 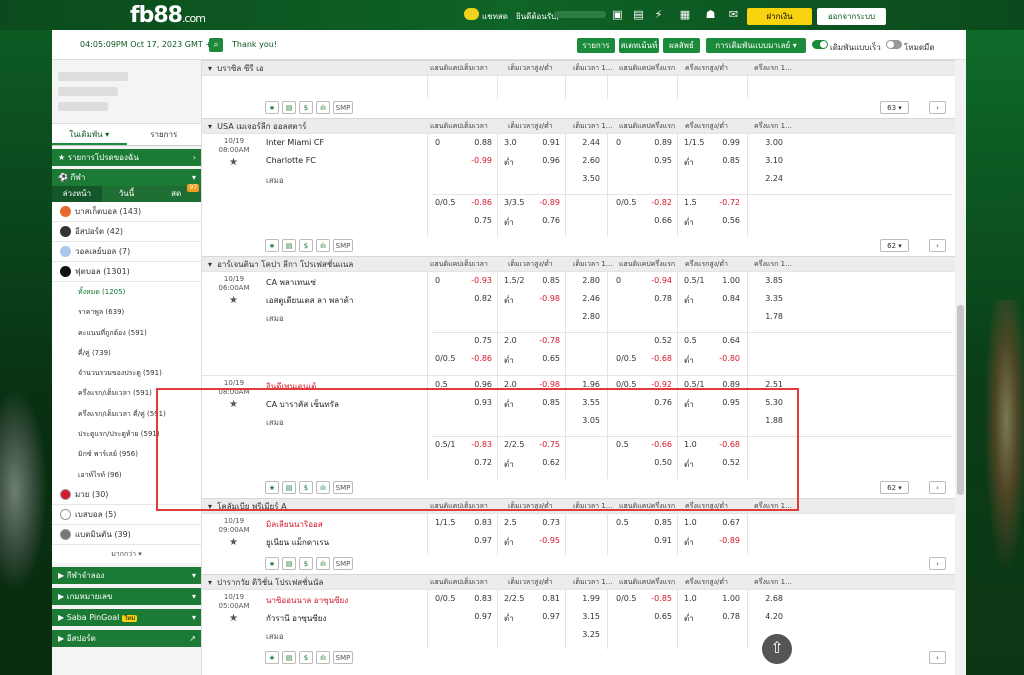 I want to click on odds-cell: 5.30, so click(x=765, y=402).